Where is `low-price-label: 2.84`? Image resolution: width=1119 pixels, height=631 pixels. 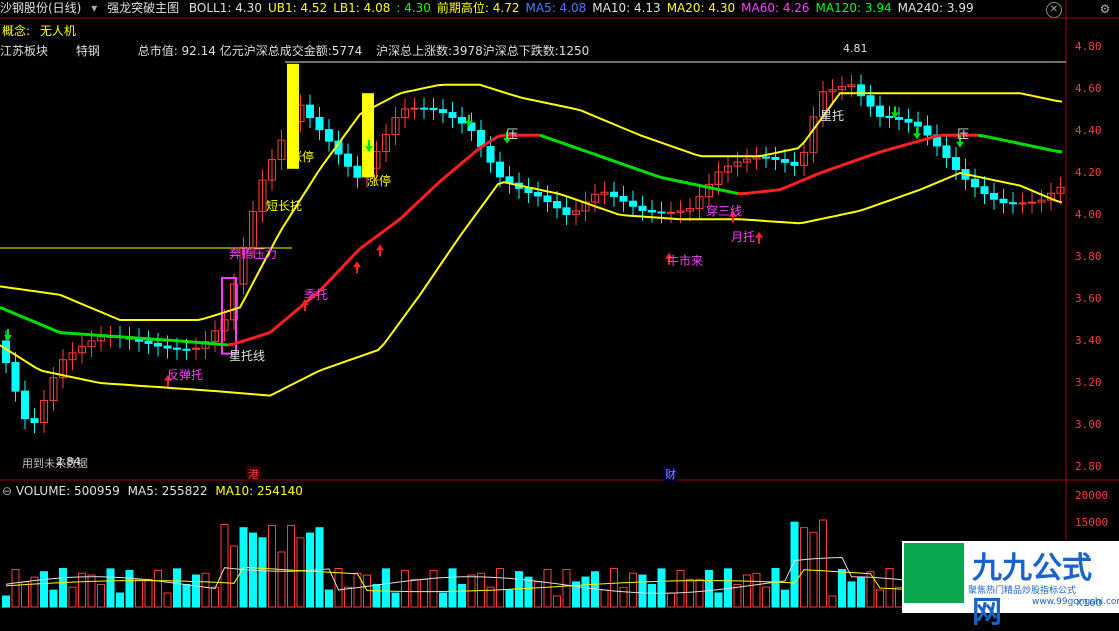 low-price-label: 2.84 is located at coordinates (68, 461).